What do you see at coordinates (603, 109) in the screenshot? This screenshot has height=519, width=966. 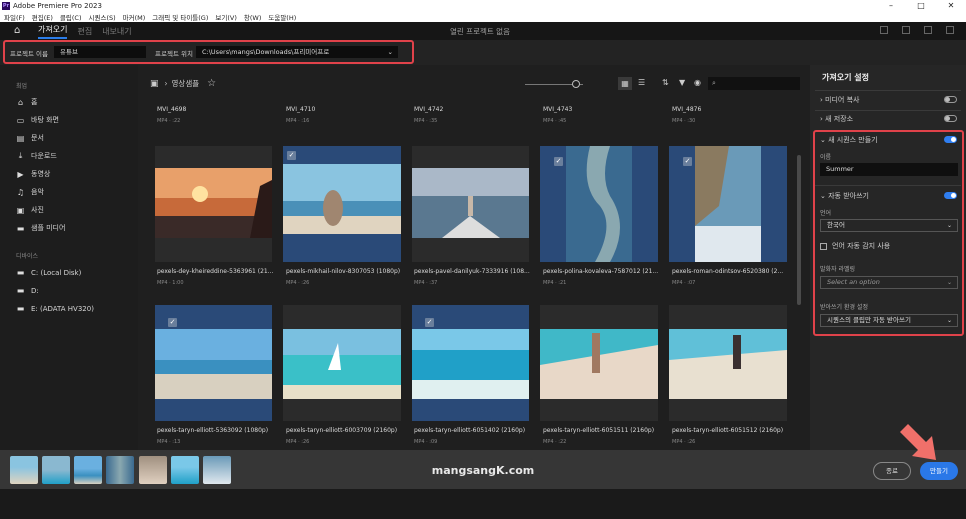 I see `clip-name: MVI_4743` at bounding box center [603, 109].